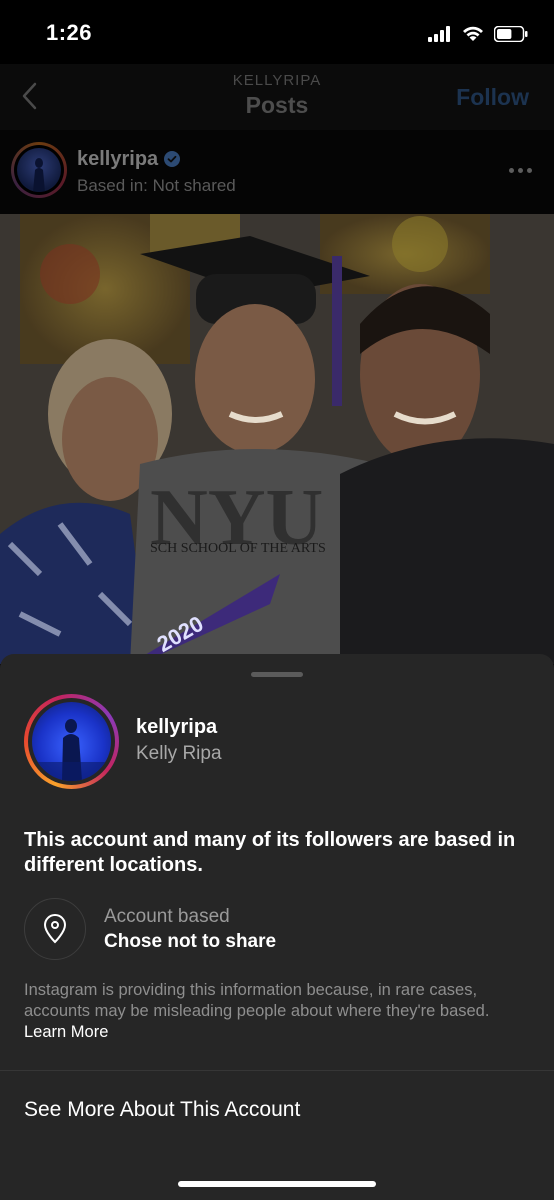  What do you see at coordinates (277, 172) in the screenshot?
I see `post-author-row: kellyripa Based in: Not shared` at bounding box center [277, 172].